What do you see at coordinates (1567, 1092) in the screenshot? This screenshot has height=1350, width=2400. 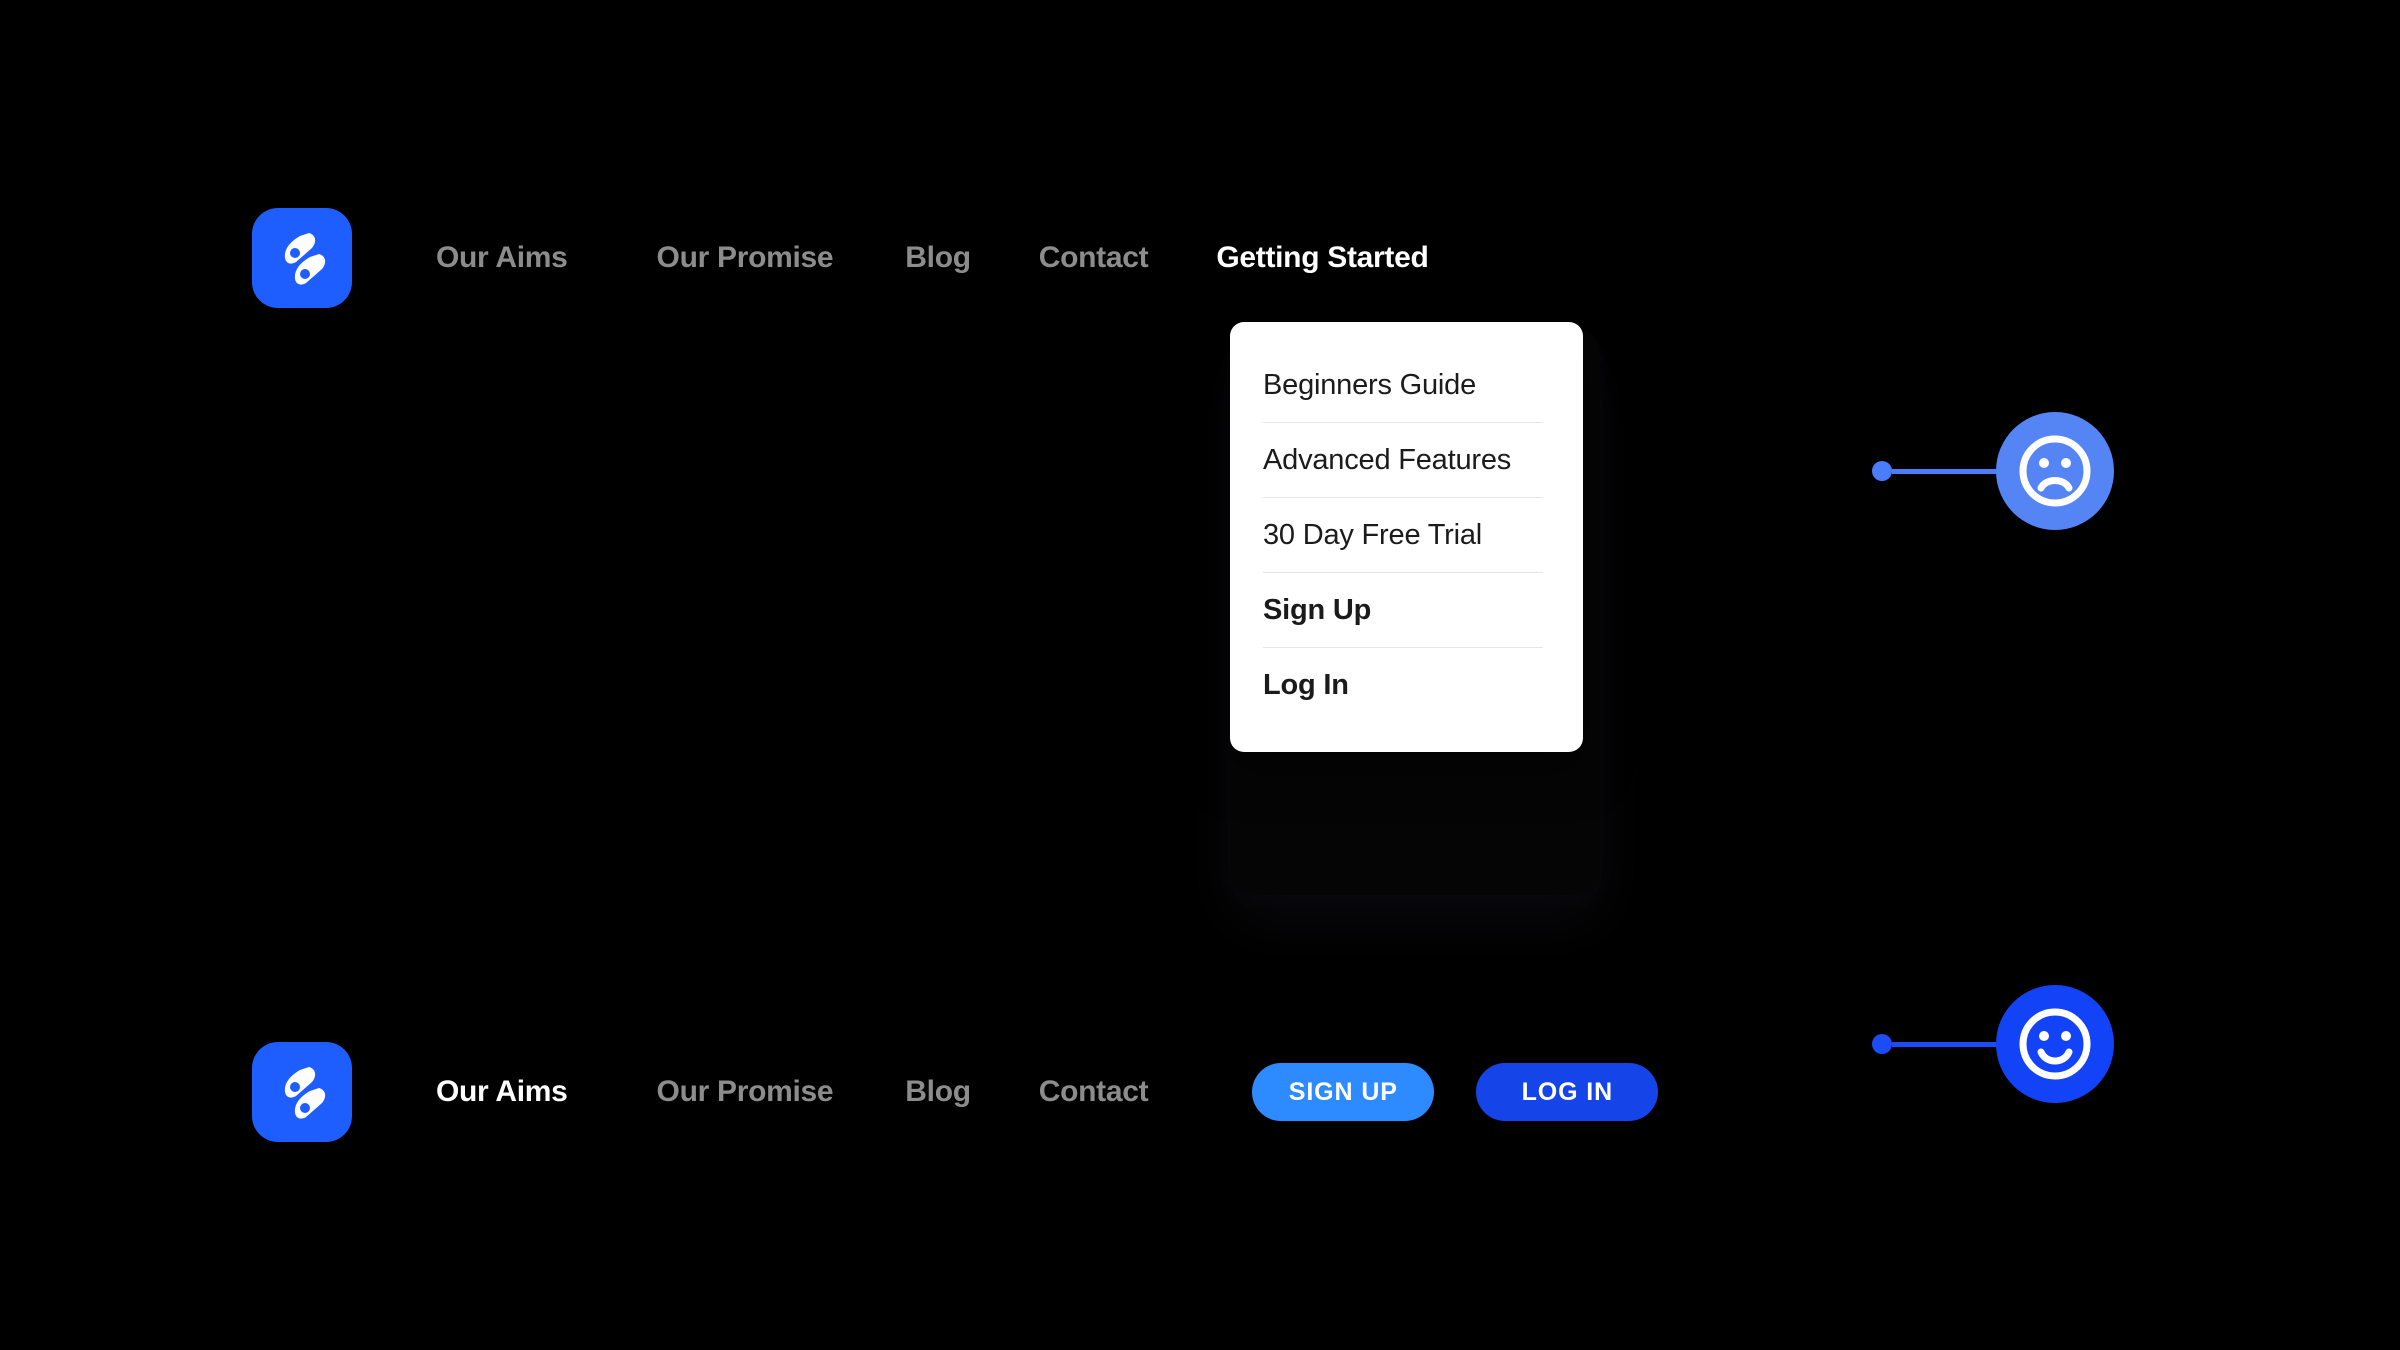 I see `log-in-button: LOG IN` at bounding box center [1567, 1092].